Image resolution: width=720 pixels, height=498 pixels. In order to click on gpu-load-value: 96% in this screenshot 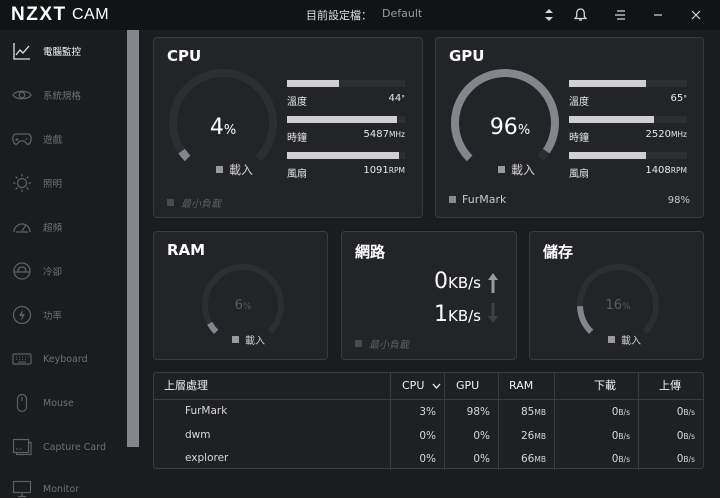, I will do `click(510, 127)`.